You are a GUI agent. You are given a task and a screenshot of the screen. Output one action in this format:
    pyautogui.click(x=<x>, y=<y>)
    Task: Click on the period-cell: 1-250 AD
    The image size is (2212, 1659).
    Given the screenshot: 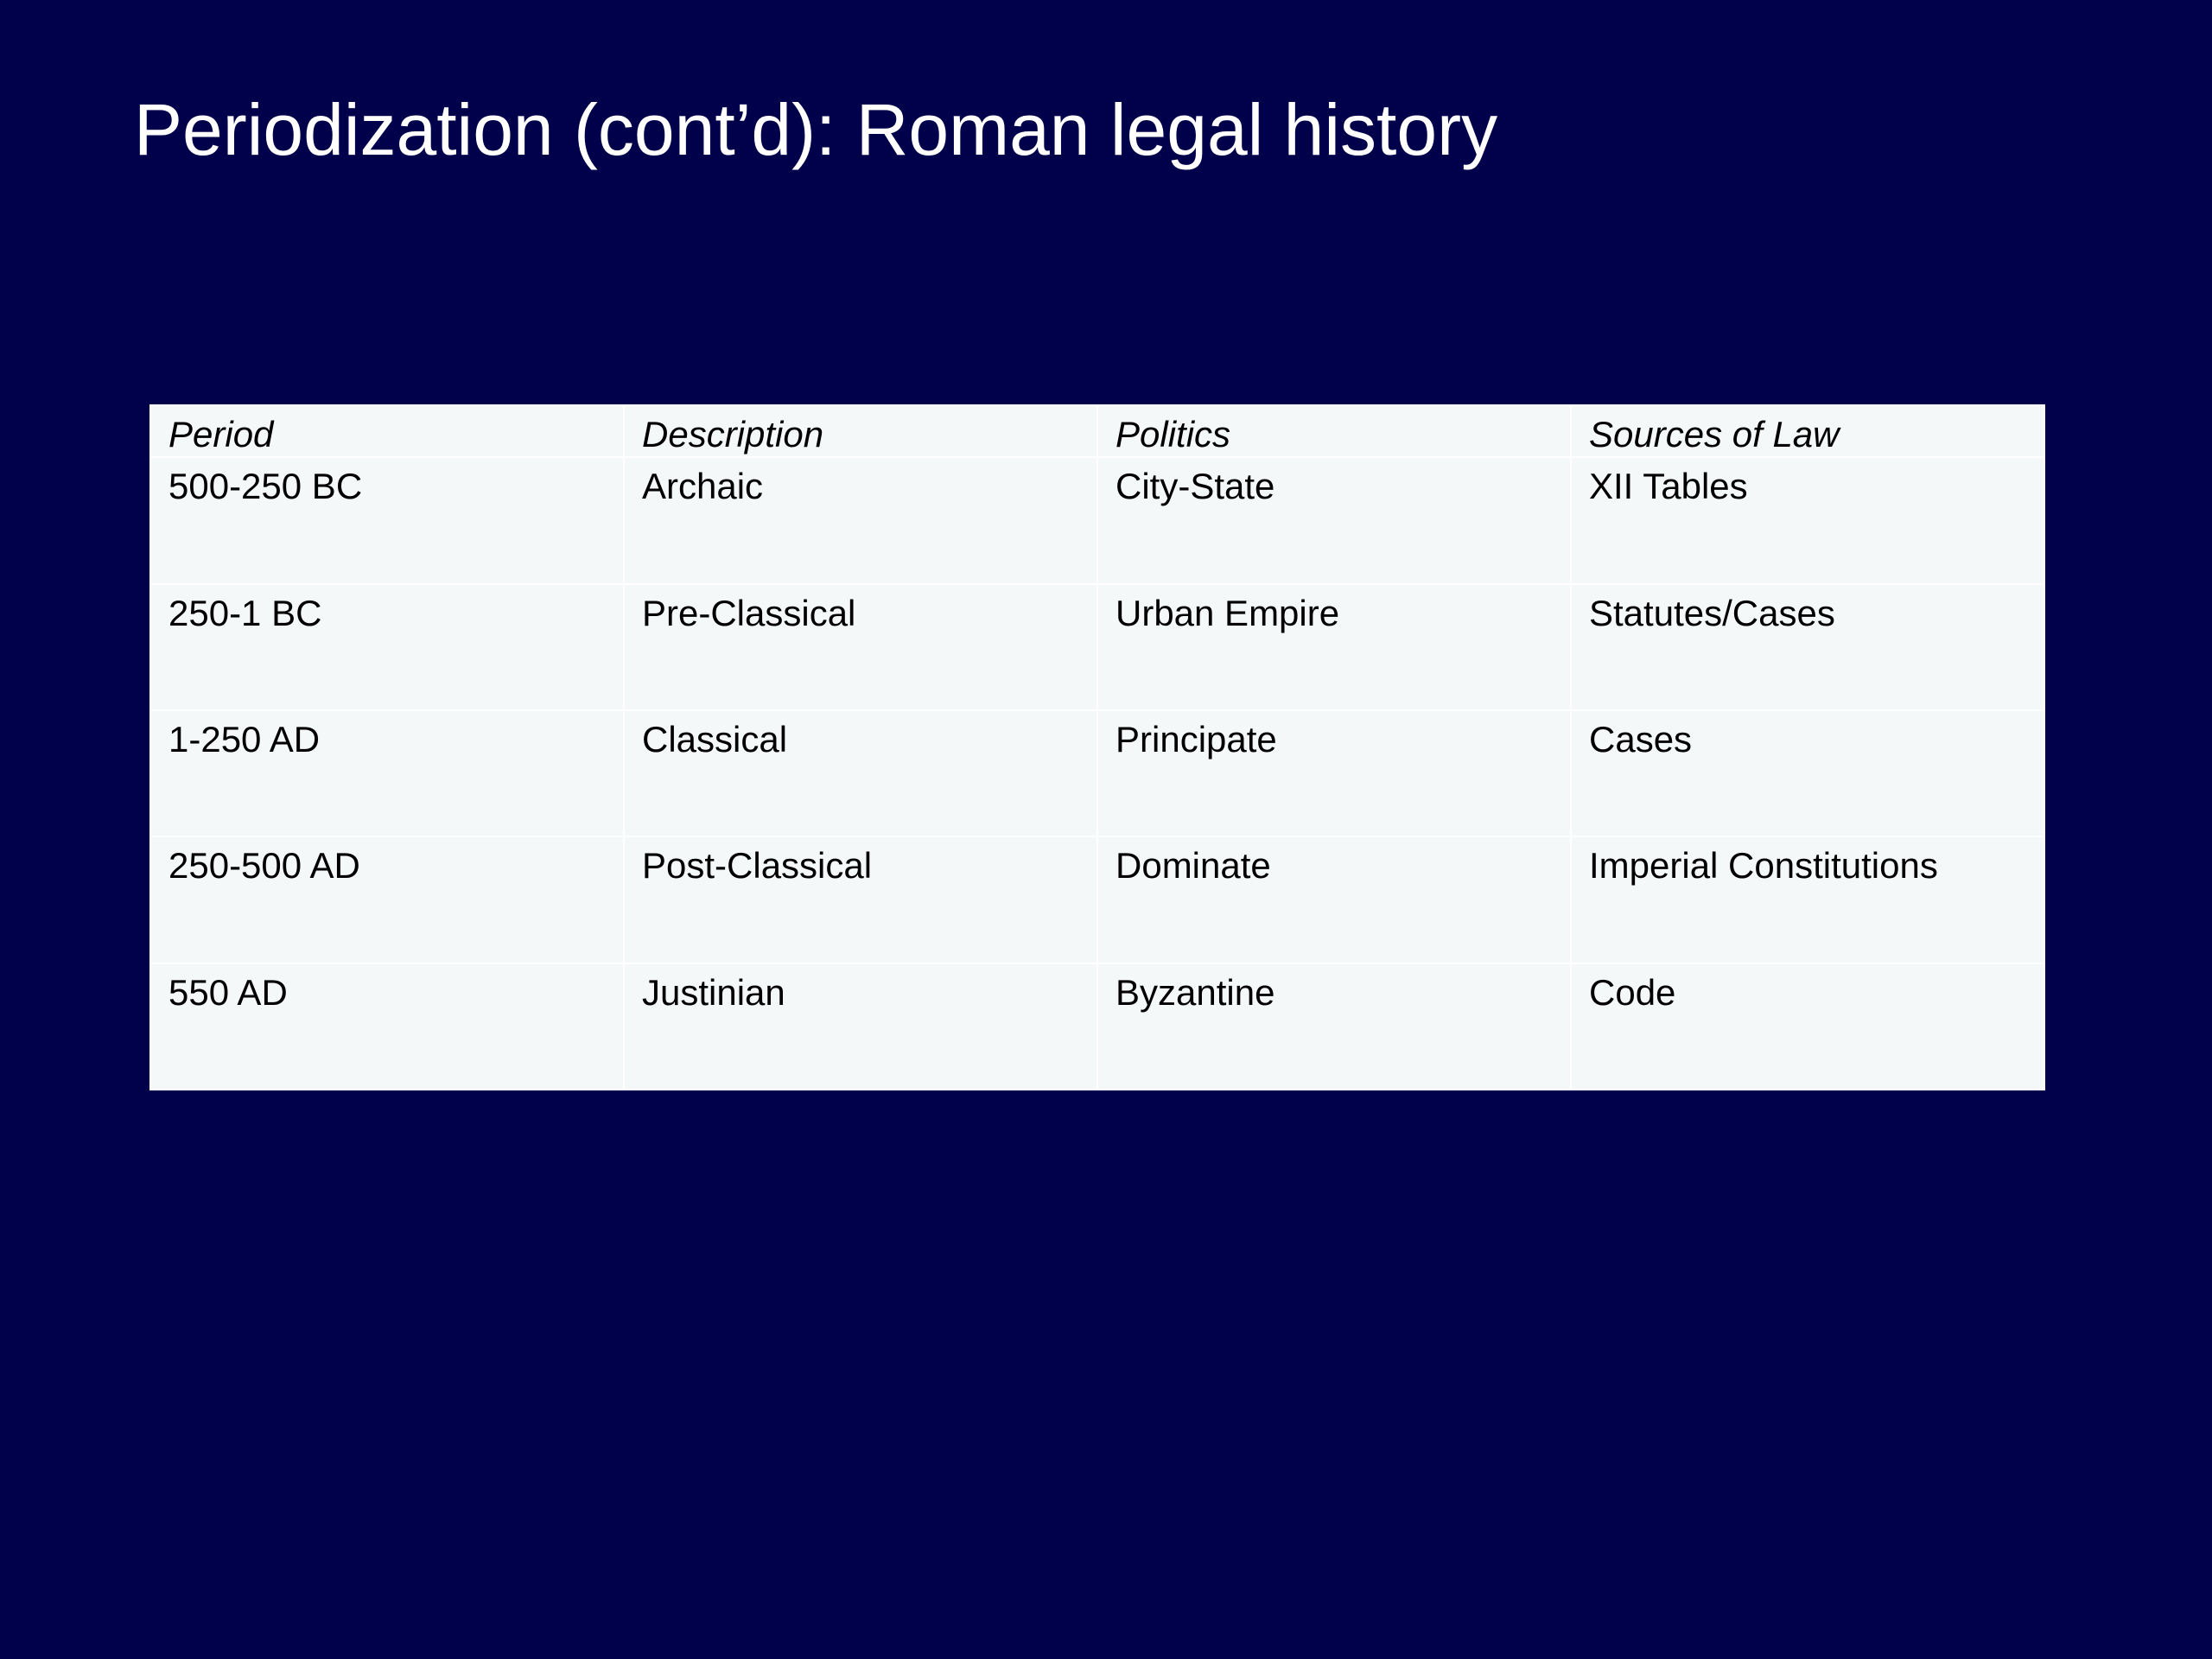 What is the action you would take?
    pyautogui.click(x=387, y=773)
    